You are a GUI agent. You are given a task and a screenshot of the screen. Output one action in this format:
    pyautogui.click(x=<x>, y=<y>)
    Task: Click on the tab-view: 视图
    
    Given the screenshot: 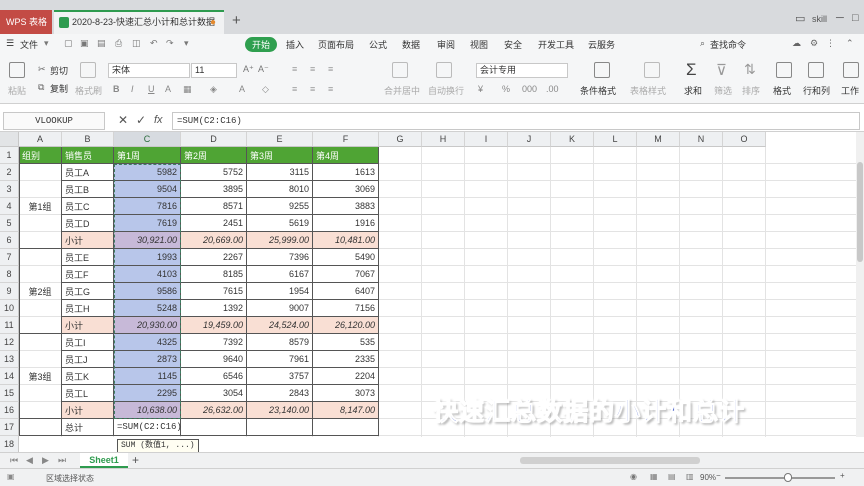 What is the action you would take?
    pyautogui.click(x=479, y=44)
    